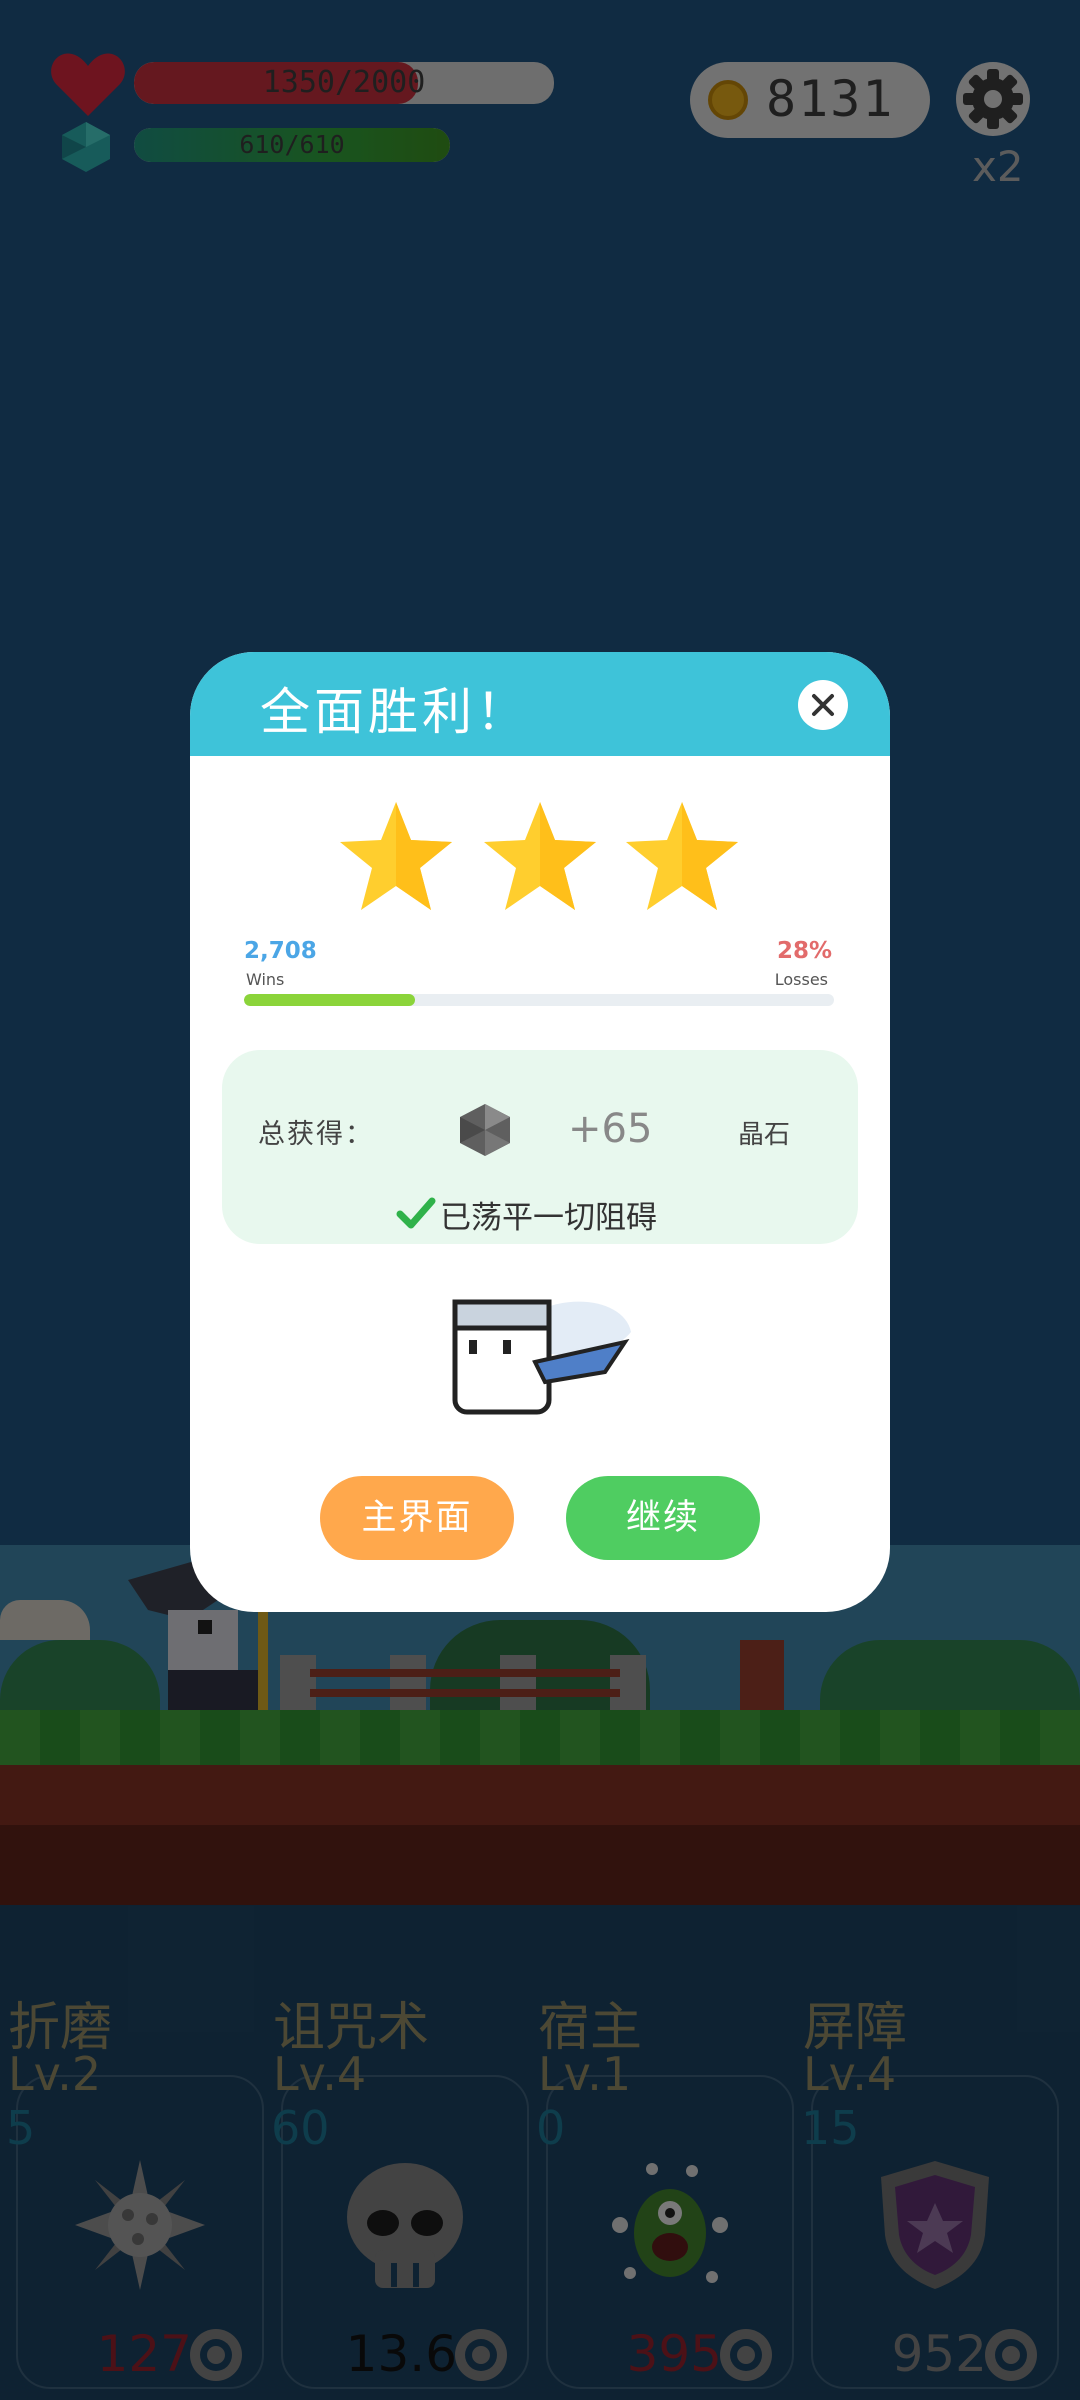  Describe the element at coordinates (470, 1682) in the screenshot. I see `graveyard-fence` at that location.